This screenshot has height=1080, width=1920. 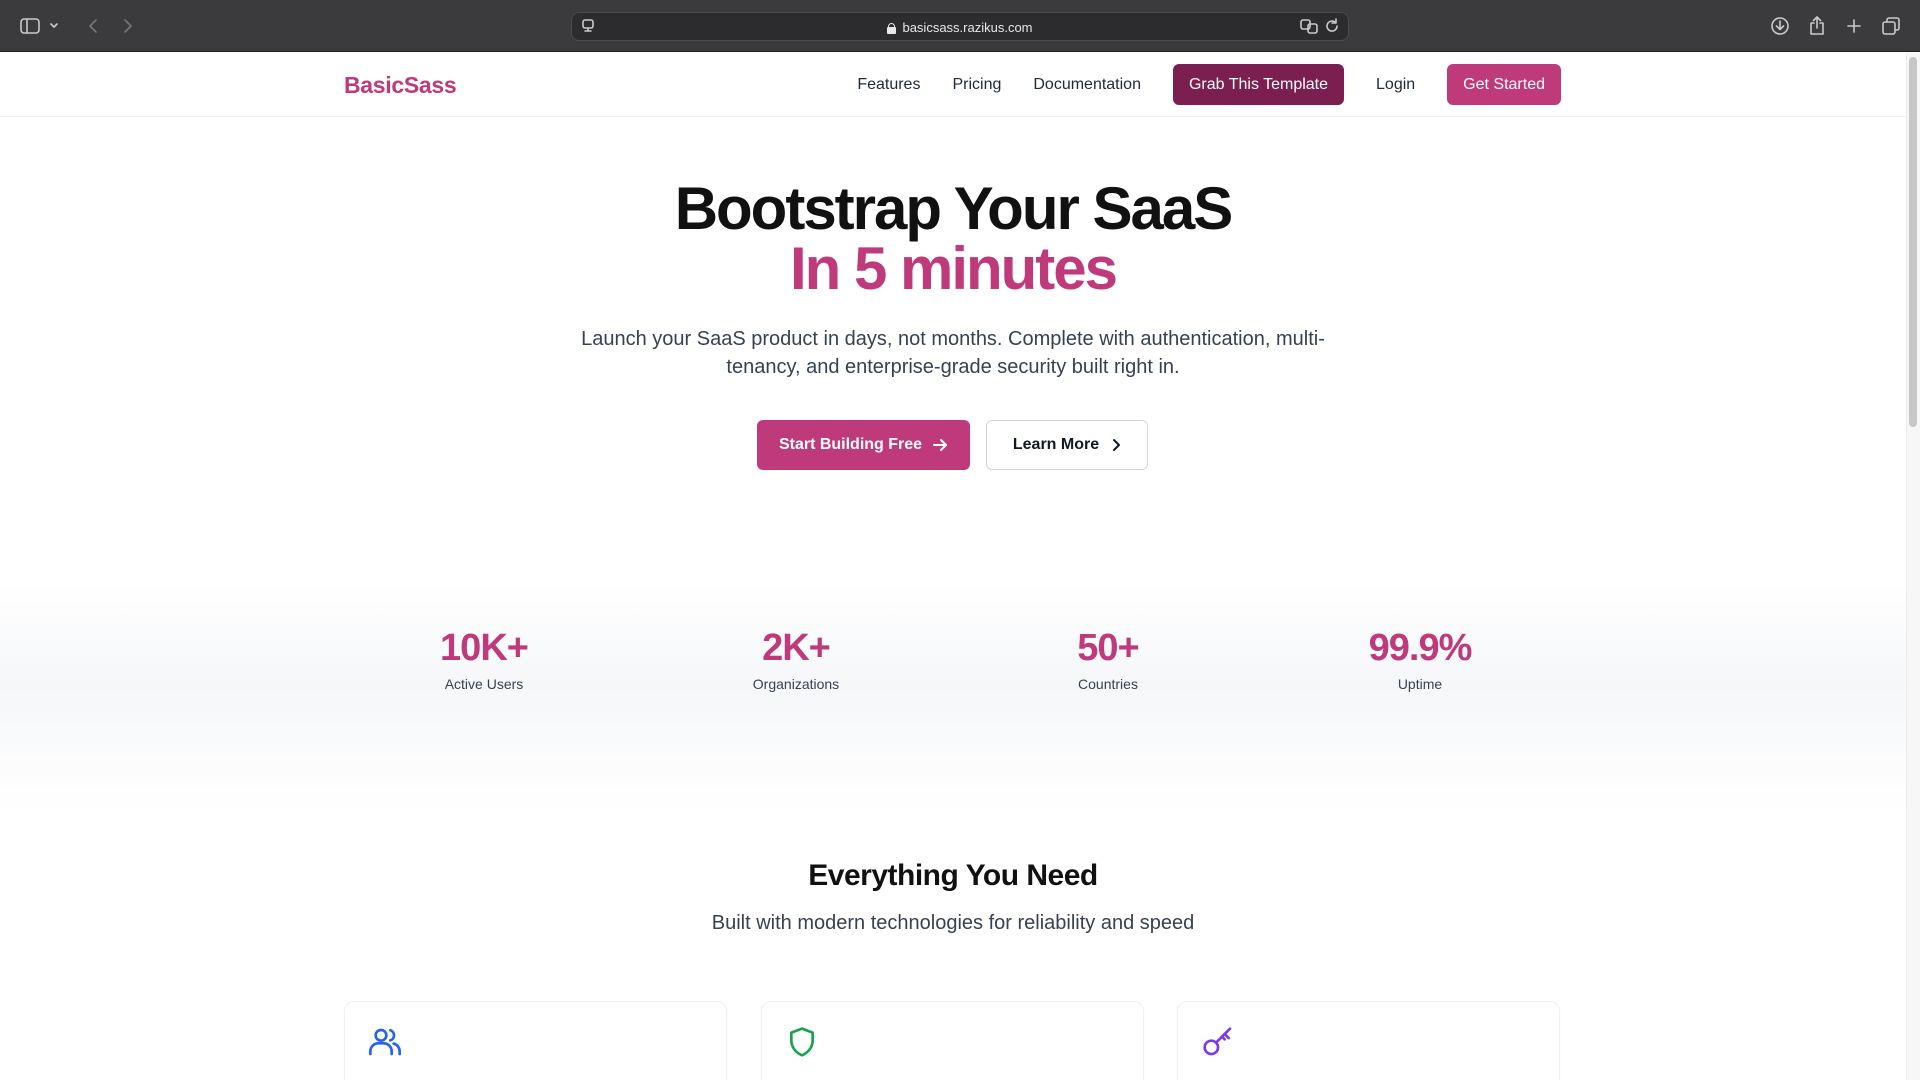 I want to click on stat-label: Countries, so click(x=1108, y=684).